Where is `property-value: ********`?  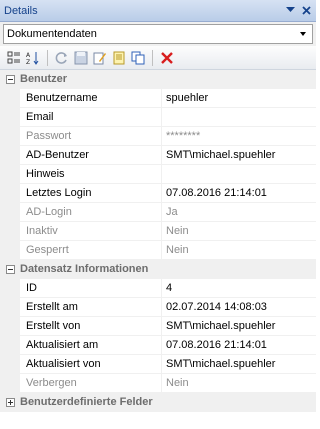 property-value: ******** is located at coordinates (183, 136).